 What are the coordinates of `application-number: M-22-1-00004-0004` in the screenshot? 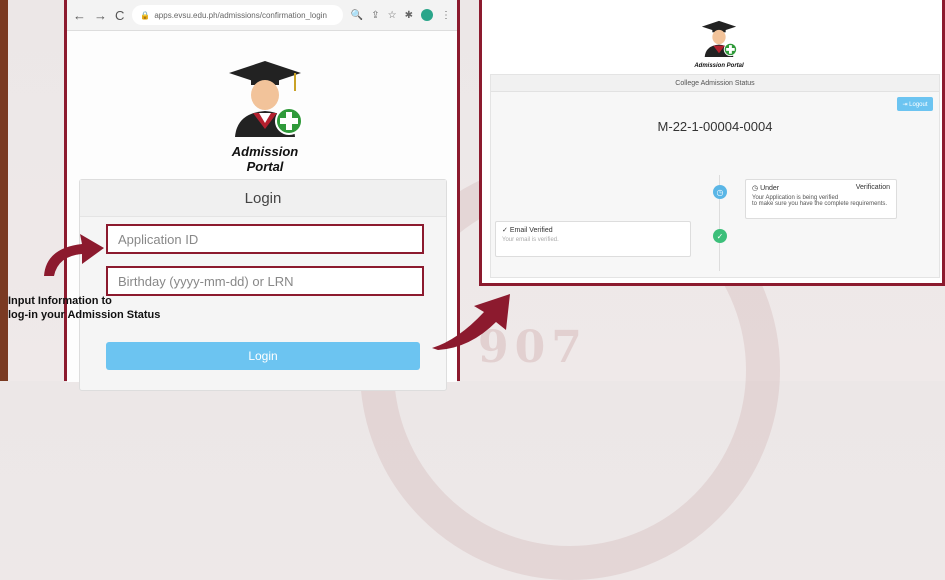 It's located at (715, 126).